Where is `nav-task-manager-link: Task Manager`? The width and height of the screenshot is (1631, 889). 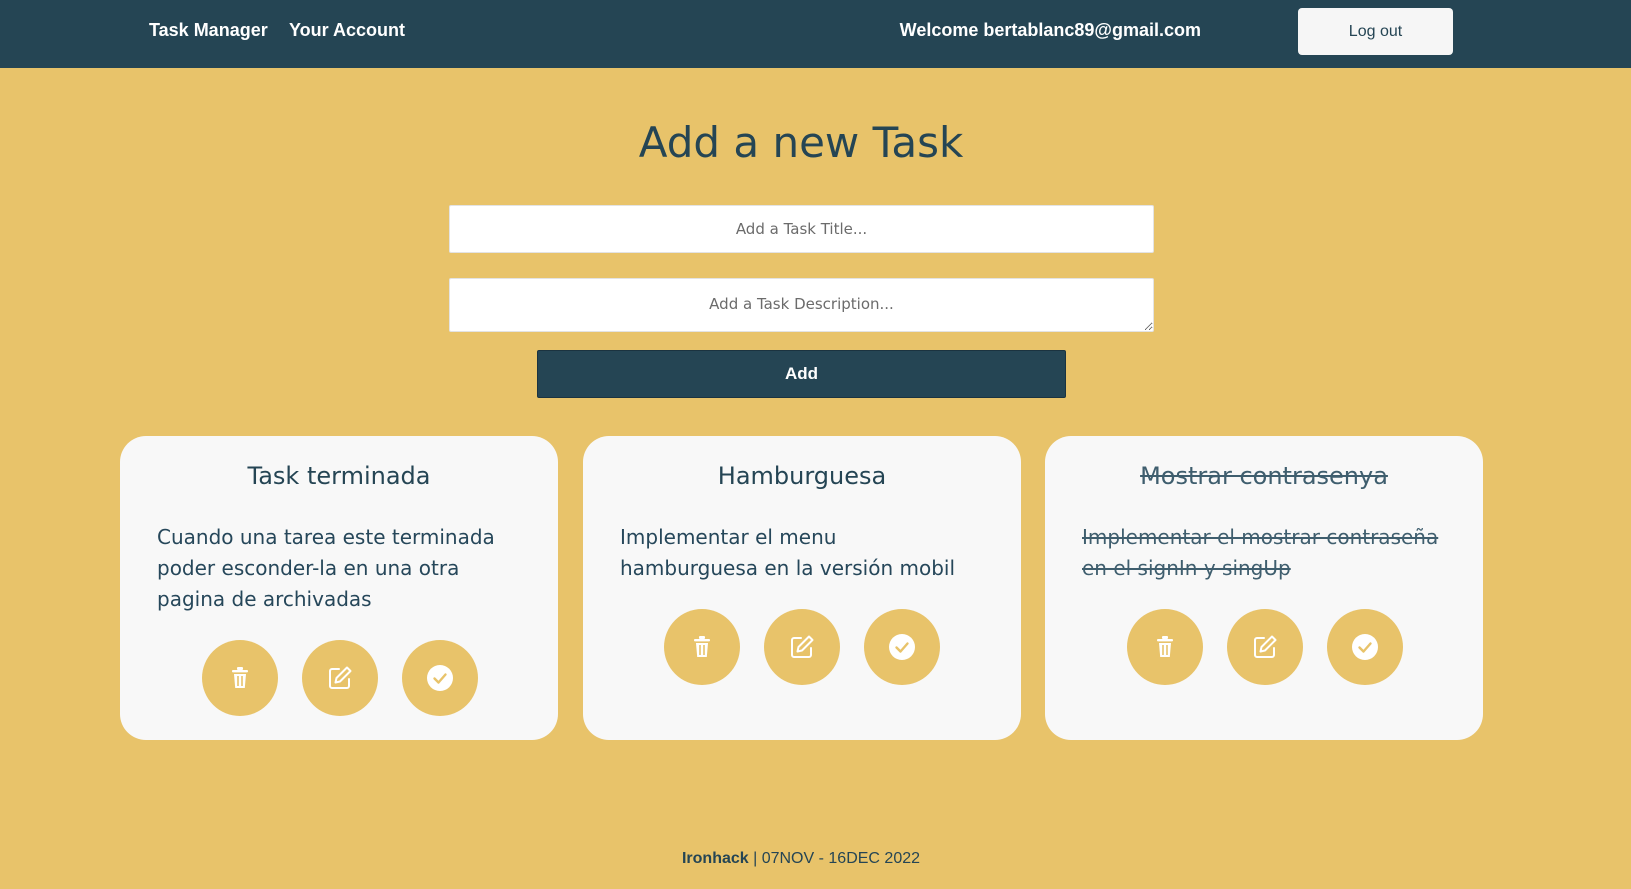 nav-task-manager-link: Task Manager is located at coordinates (208, 30).